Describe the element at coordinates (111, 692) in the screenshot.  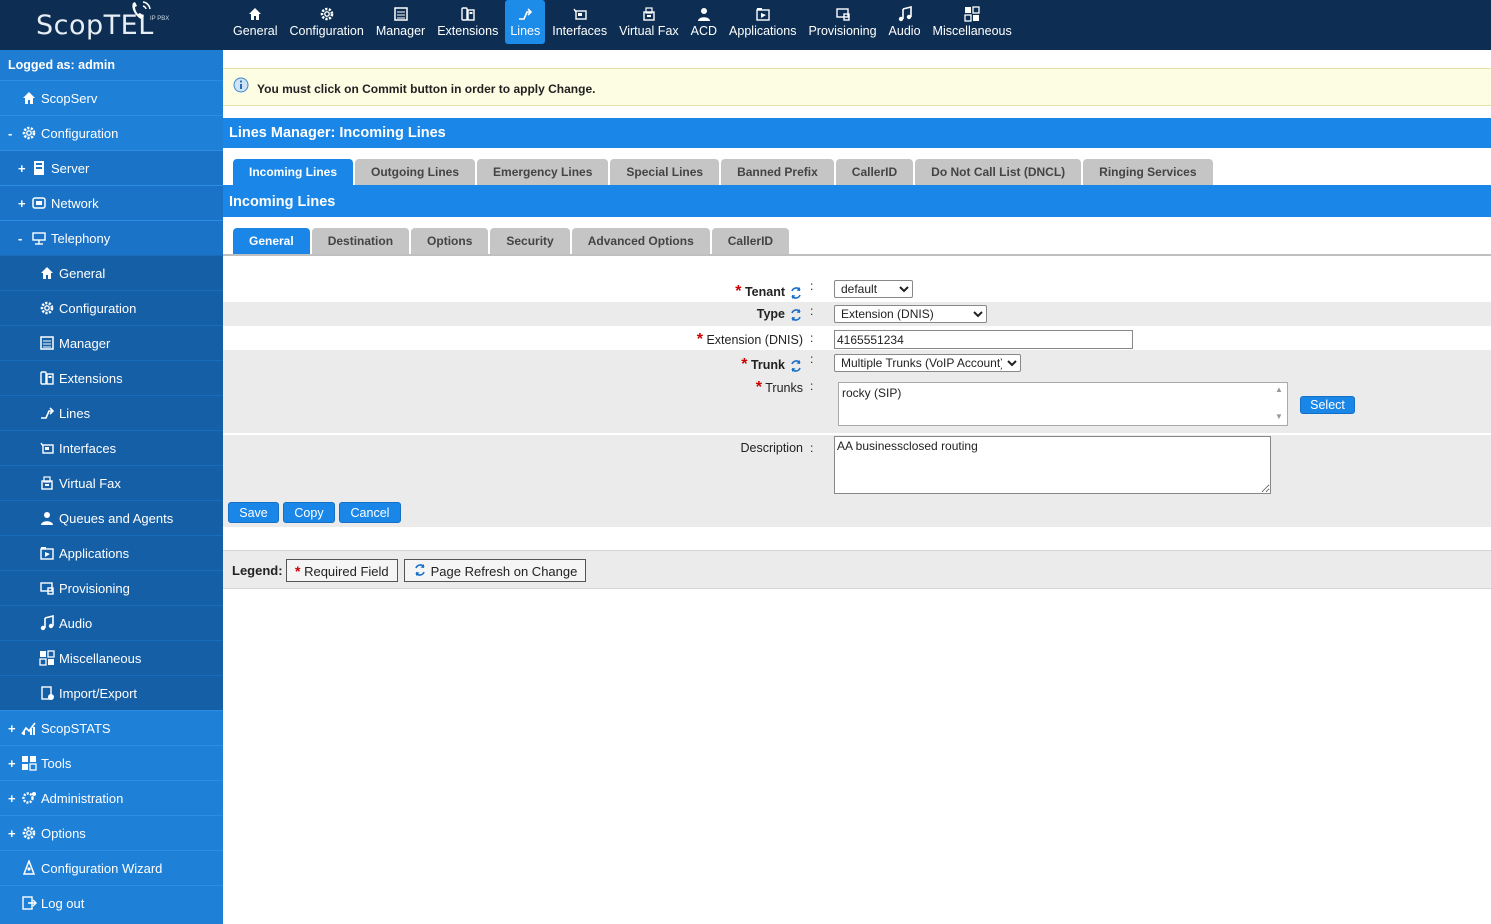
I see `sidebar-item-import-export: Import/Export` at that location.